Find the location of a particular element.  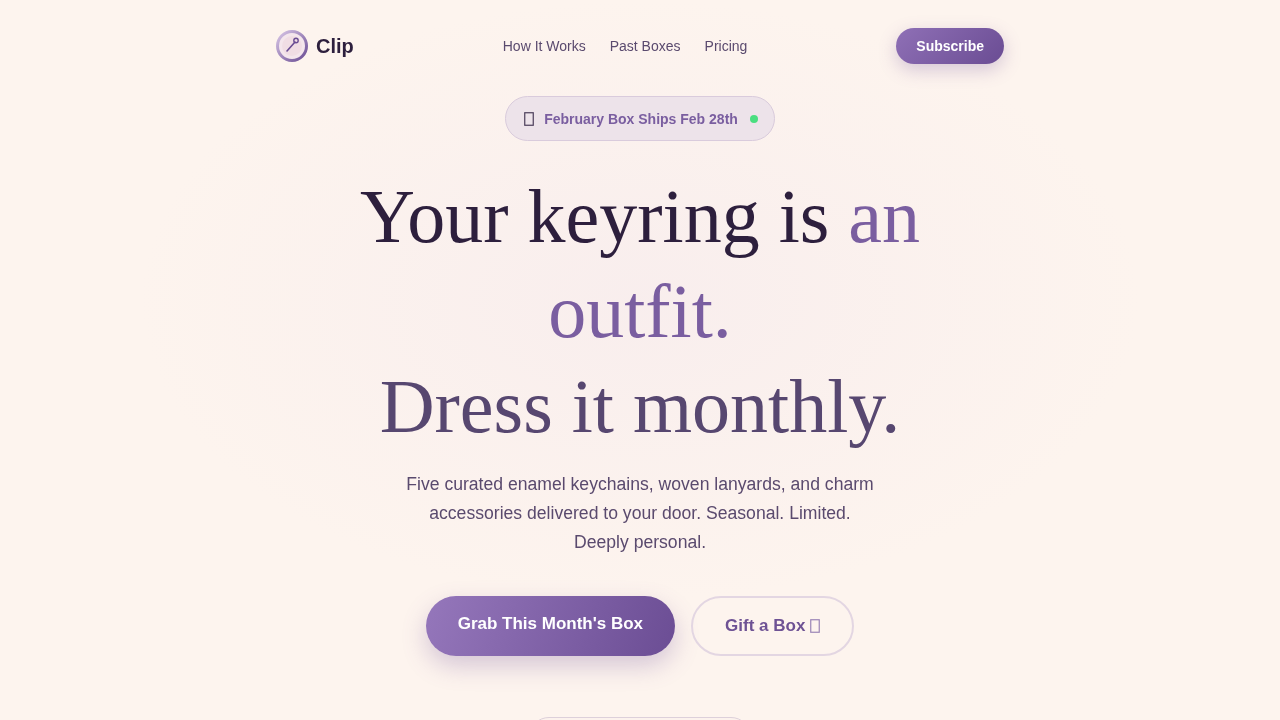

hero-headline: Your keyring is an outfit. is located at coordinates (640, 264).